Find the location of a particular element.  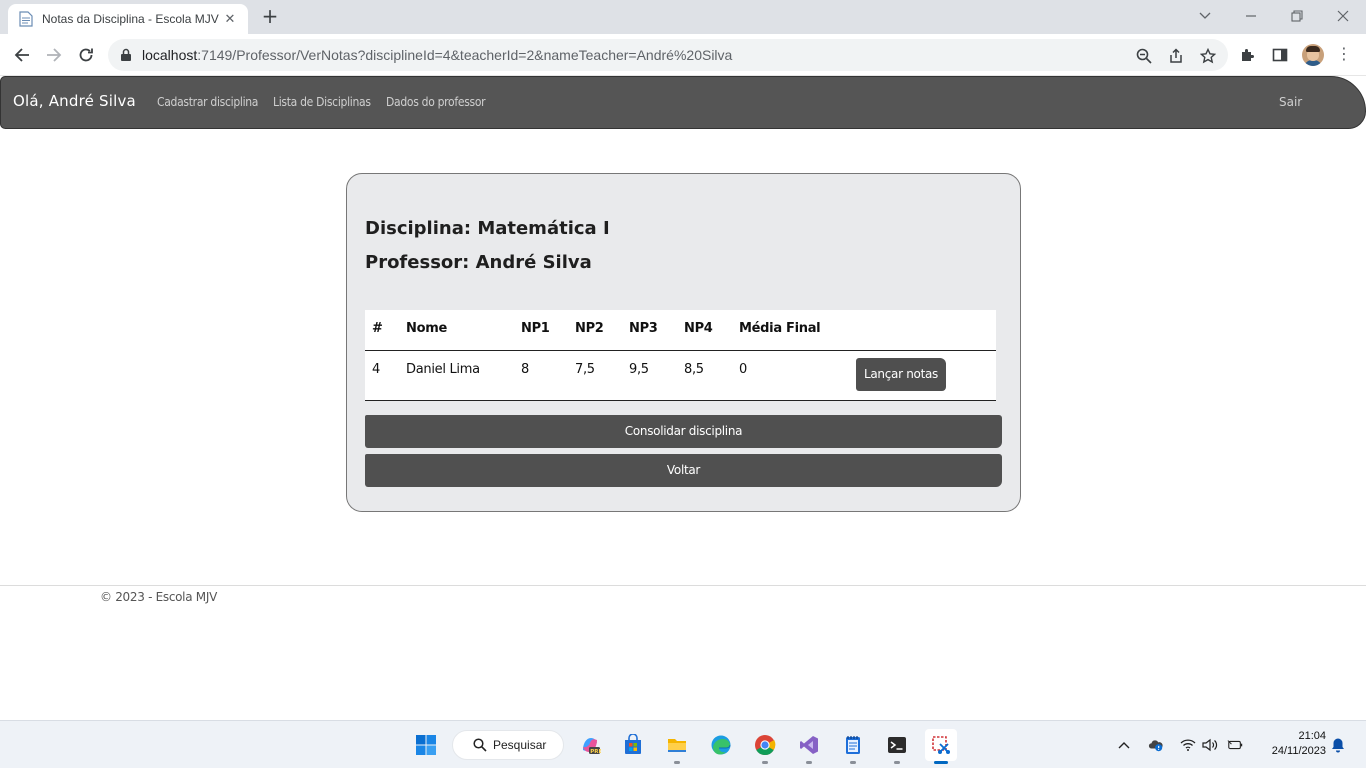

browser-tabstrip: Notas da Disciplina - Escola MJV ✕ + is located at coordinates (683, 17).